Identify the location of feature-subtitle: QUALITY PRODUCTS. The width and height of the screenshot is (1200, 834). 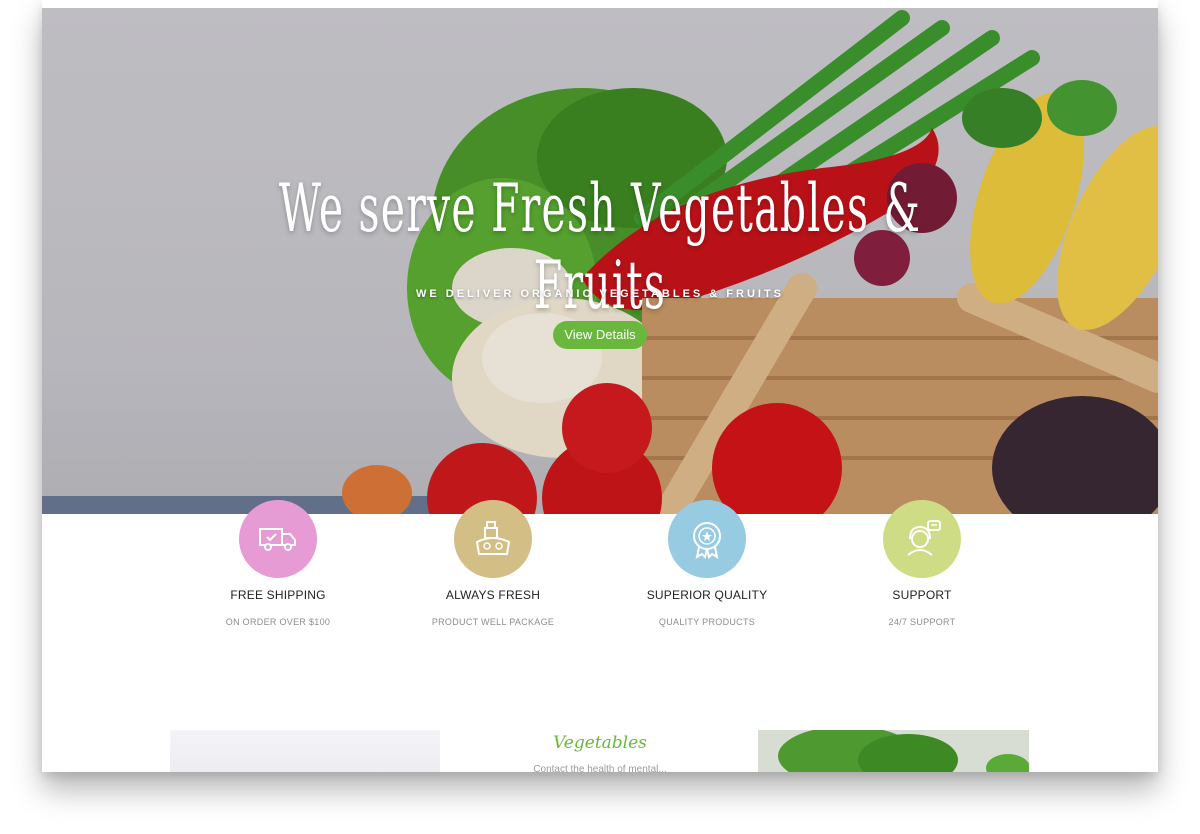
(707, 622).